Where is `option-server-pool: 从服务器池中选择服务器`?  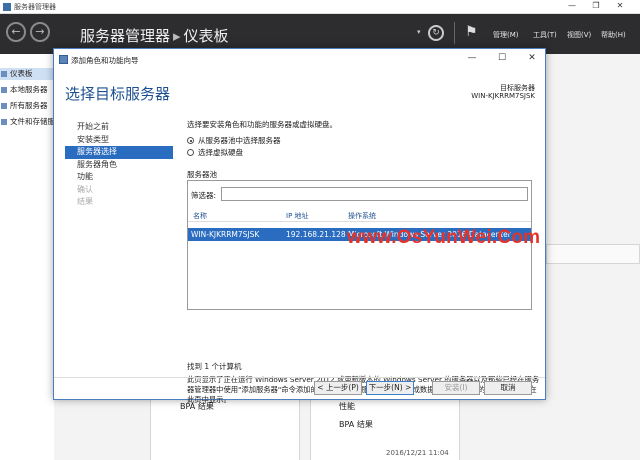 option-server-pool: 从服务器池中选择服务器 is located at coordinates (234, 140).